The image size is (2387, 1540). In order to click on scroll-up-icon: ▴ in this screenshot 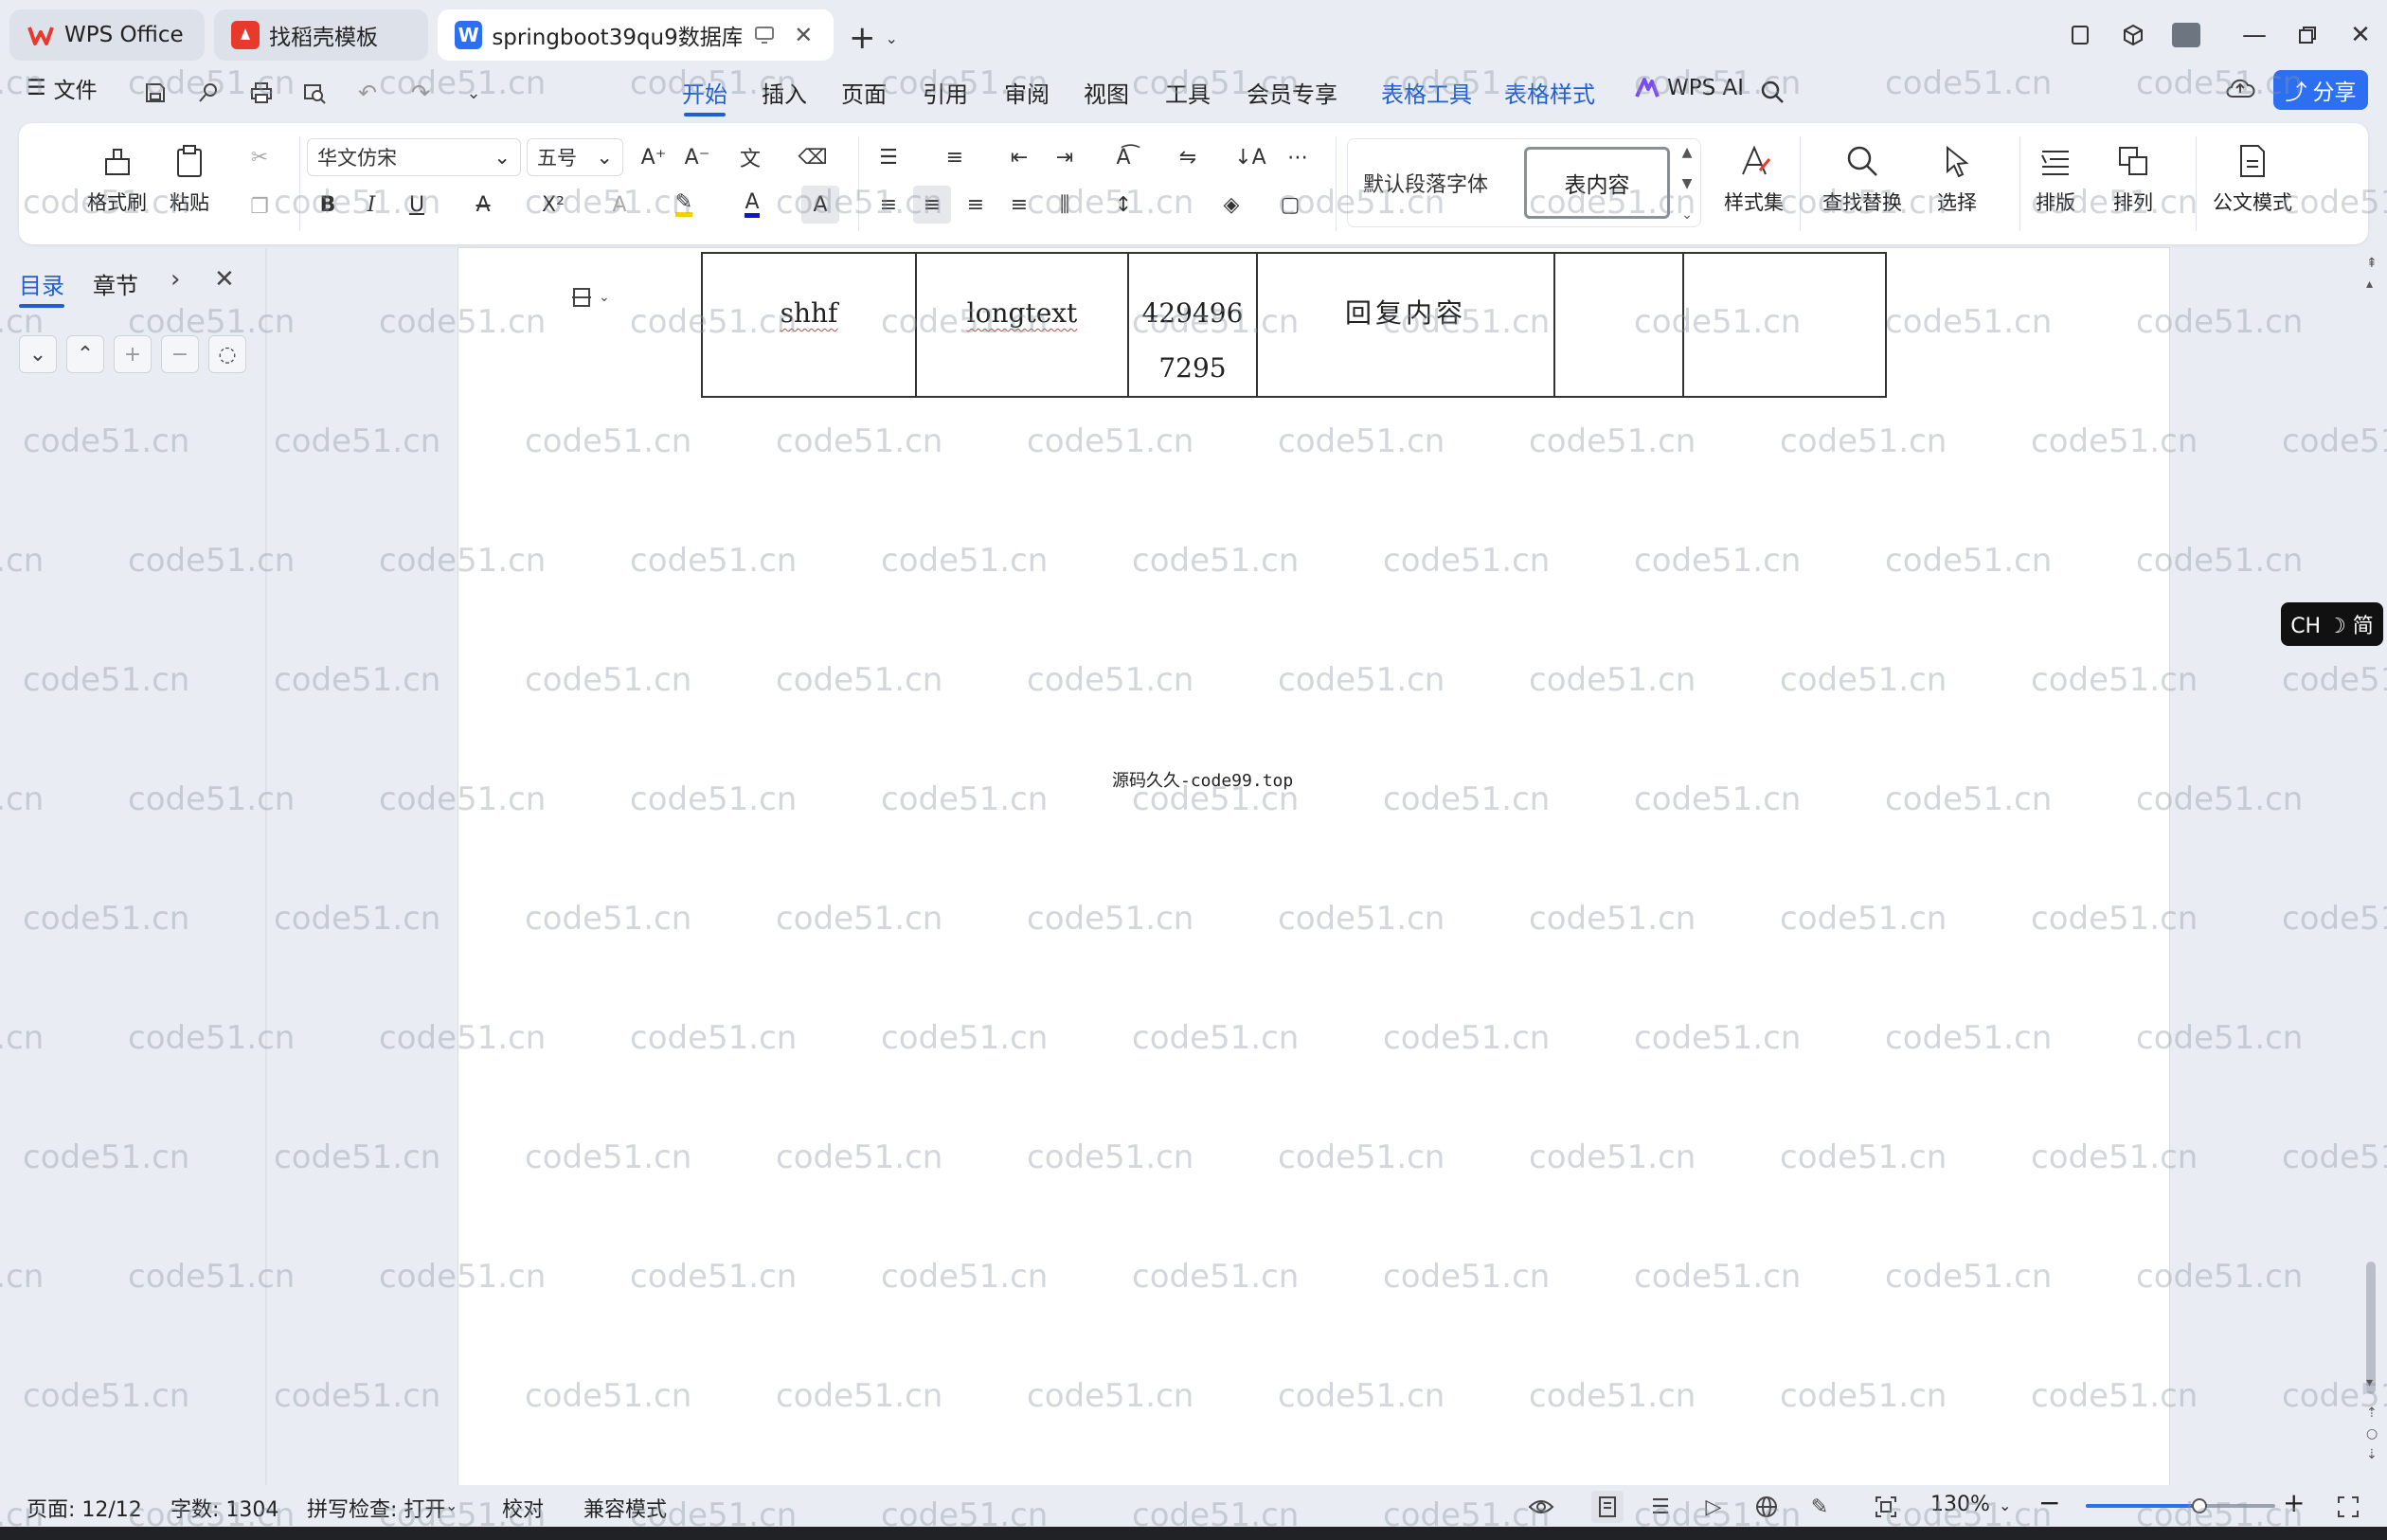, I will do `click(2369, 284)`.